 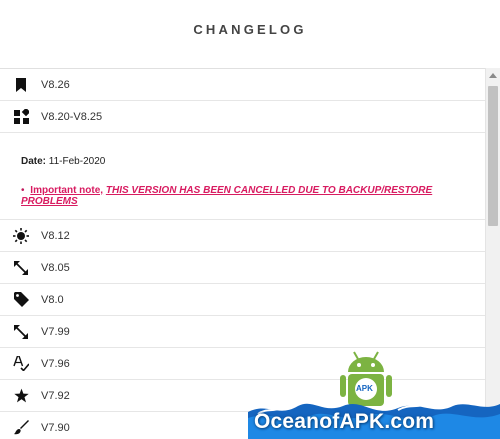 I want to click on version-label: V8.0, so click(x=52, y=299).